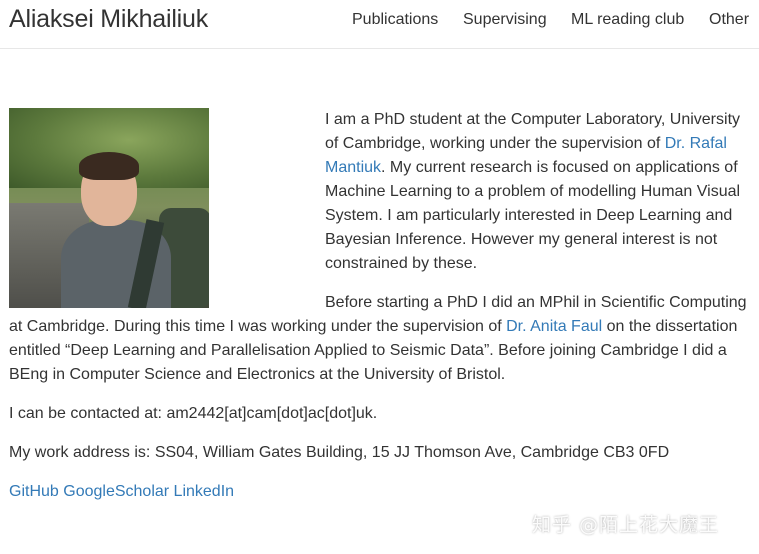 This screenshot has width=759, height=554. I want to click on nav-supervising: Supervising, so click(505, 20).